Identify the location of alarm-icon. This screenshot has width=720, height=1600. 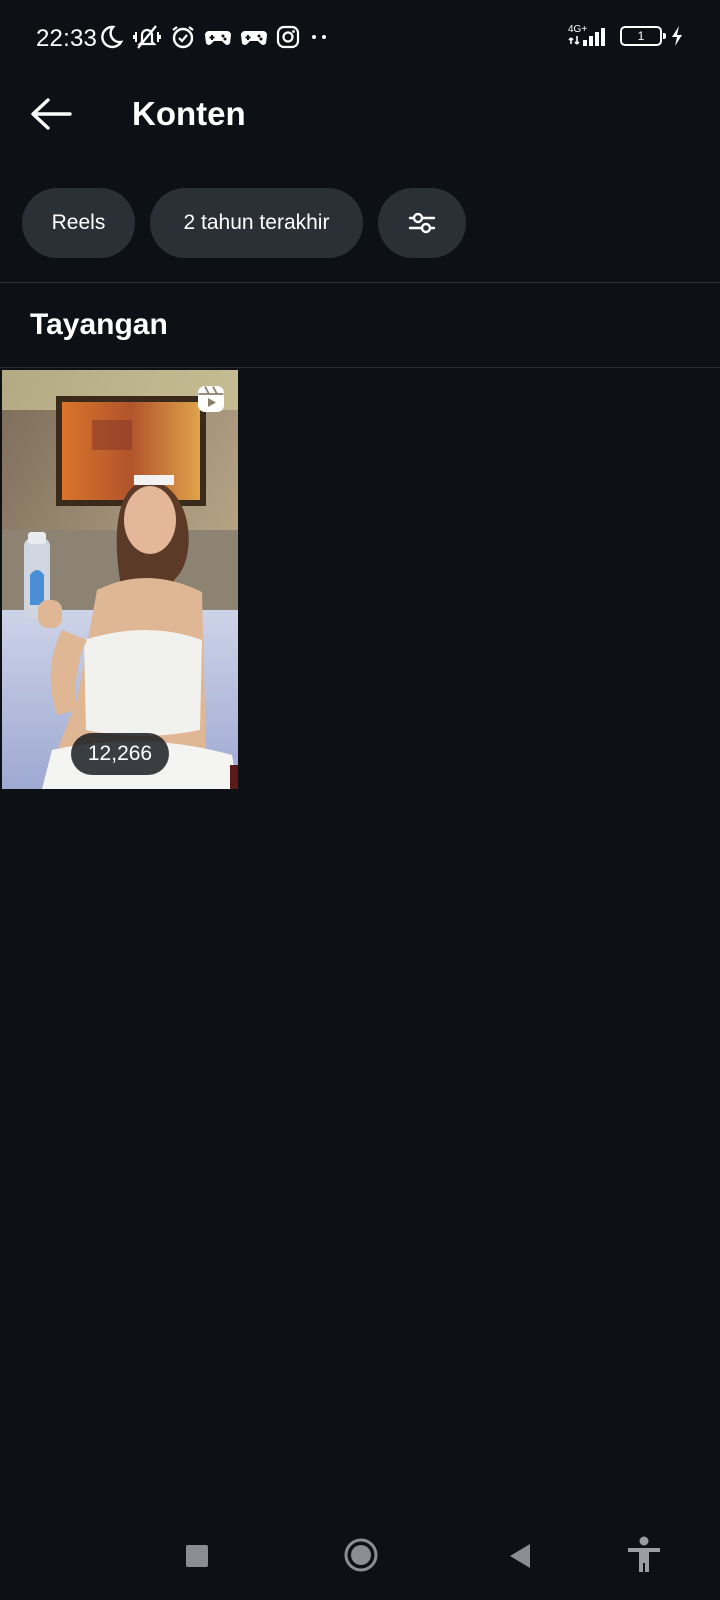
(183, 37).